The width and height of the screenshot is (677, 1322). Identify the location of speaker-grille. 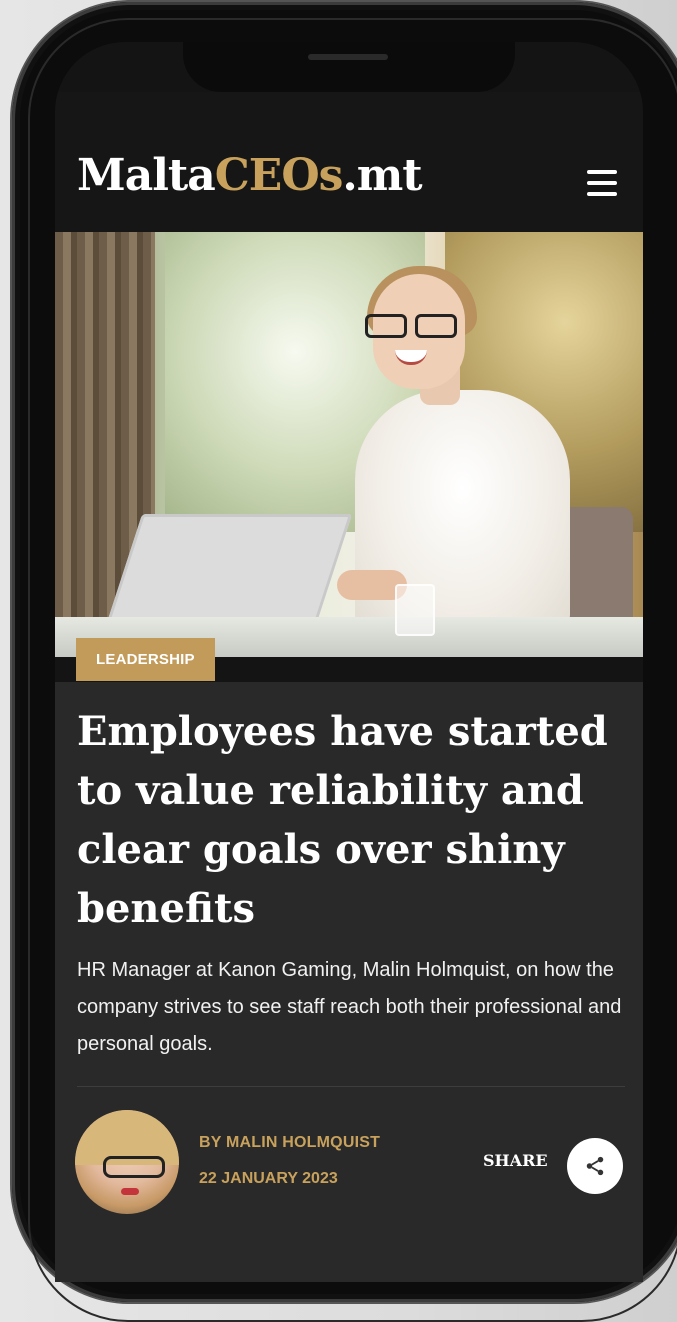
(348, 57).